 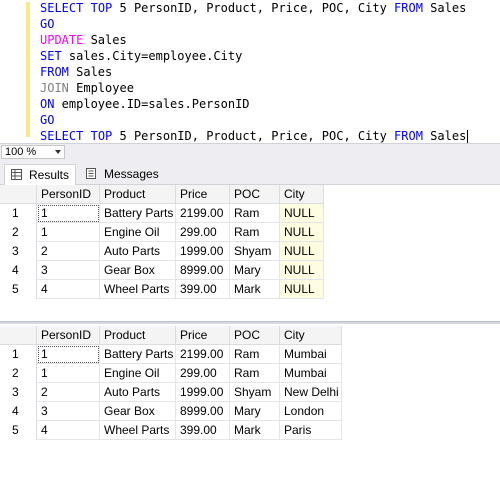 What do you see at coordinates (58, 152) in the screenshot?
I see `chevron-down-icon` at bounding box center [58, 152].